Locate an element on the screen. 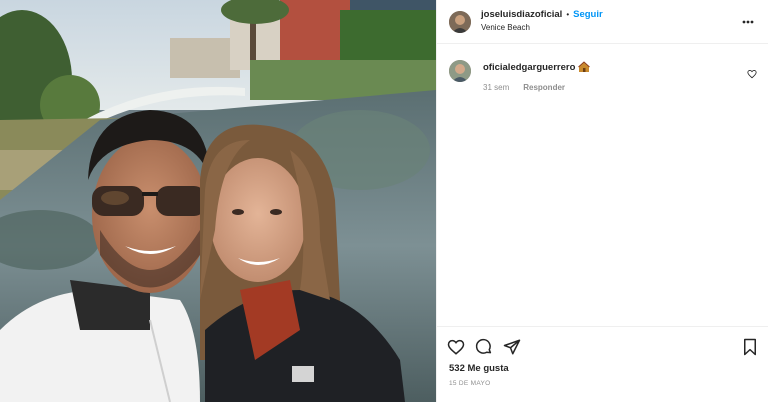 This screenshot has height=402, width=768. comment-age: 31 sem is located at coordinates (496, 87).